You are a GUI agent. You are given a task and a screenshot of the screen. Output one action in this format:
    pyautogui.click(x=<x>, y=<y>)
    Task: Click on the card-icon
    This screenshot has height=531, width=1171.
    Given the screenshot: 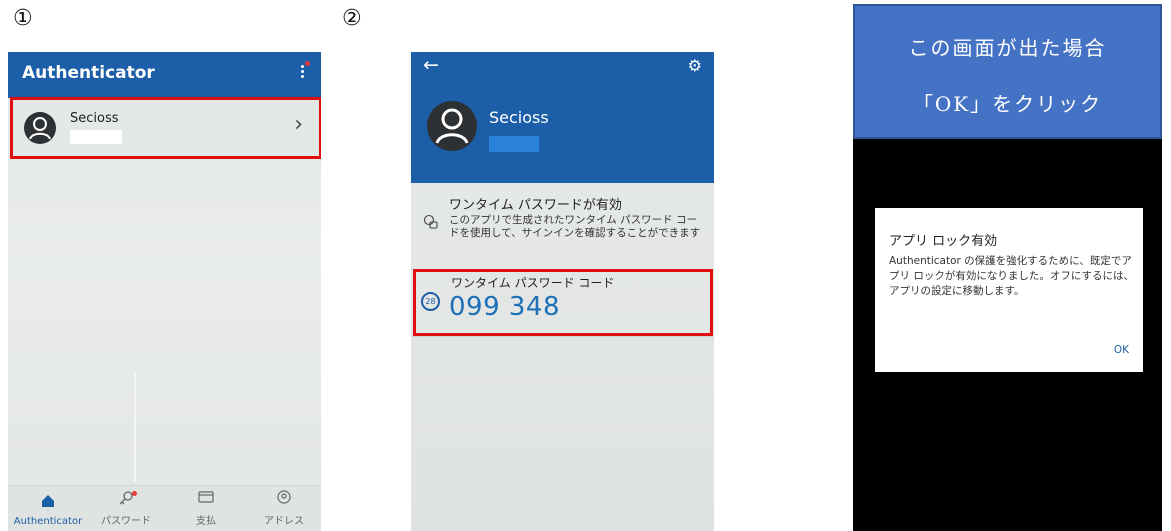 What is the action you would take?
    pyautogui.click(x=206, y=501)
    